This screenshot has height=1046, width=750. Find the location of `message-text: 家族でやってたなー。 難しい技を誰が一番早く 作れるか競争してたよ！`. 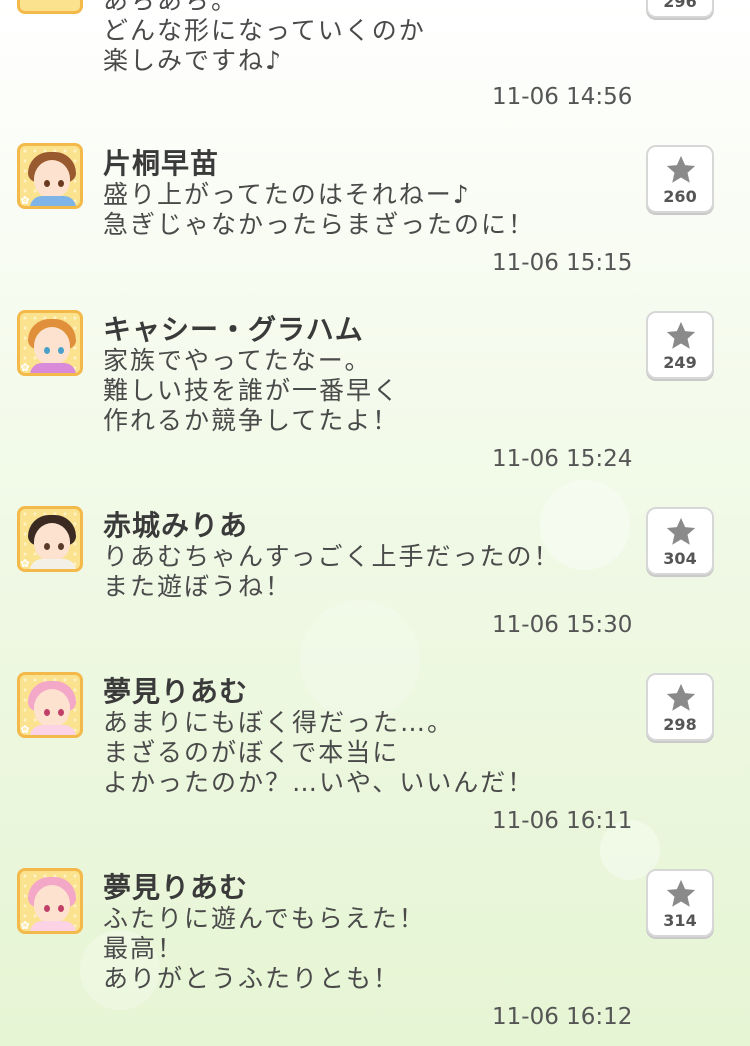

message-text: 家族でやってたなー。 難しい技を誰が一番早く 作れるか競争してたよ！ is located at coordinates (252, 390).